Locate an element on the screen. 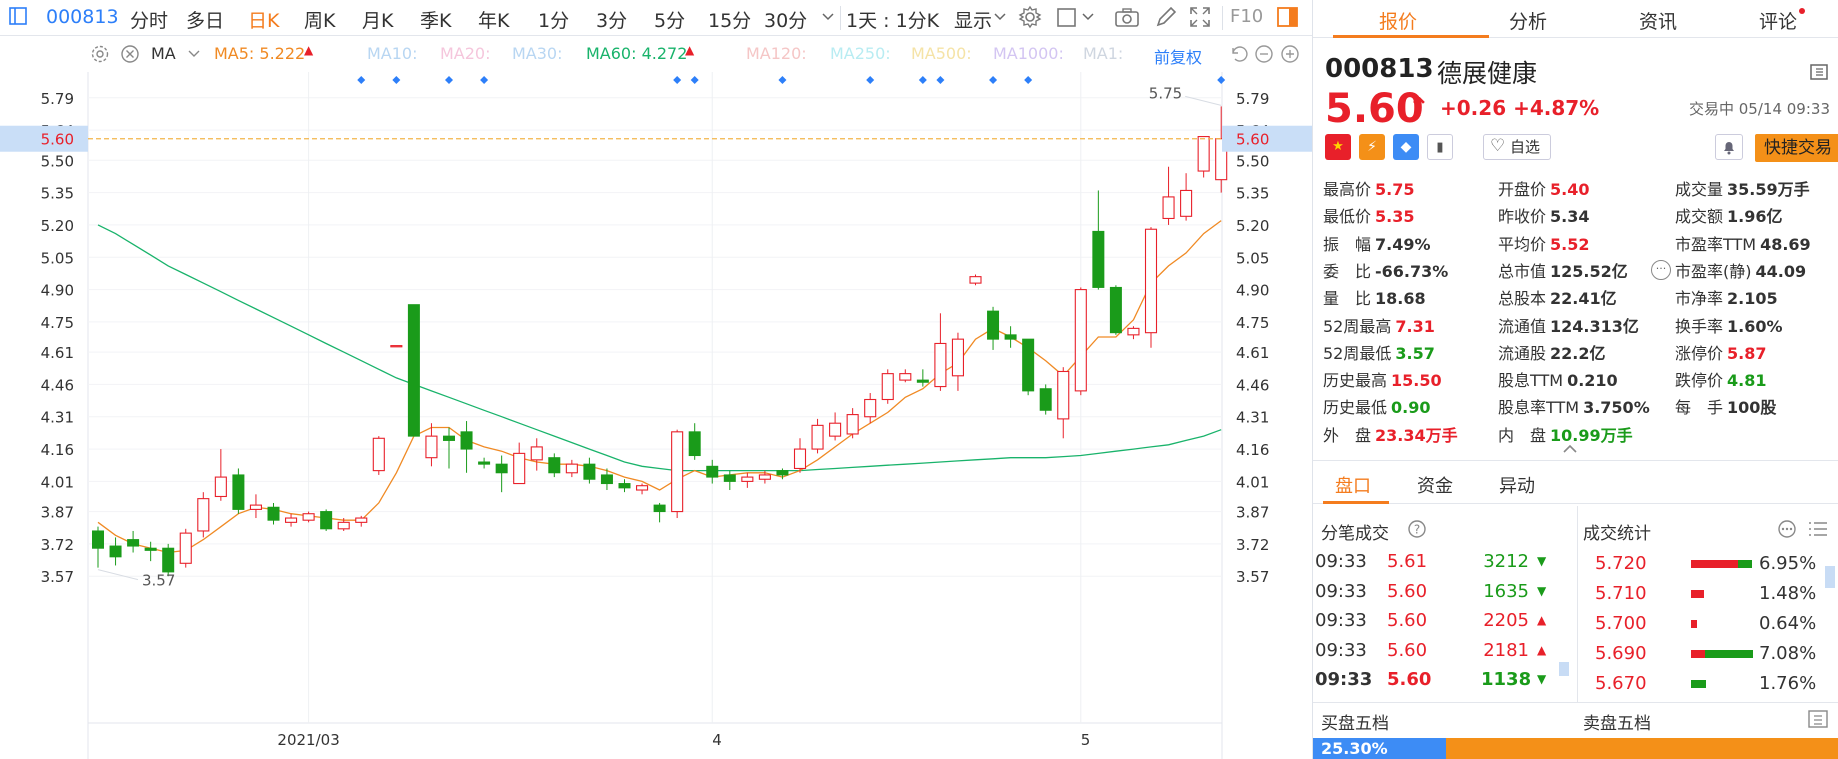 This screenshot has height=759, width=1838. zoom-out-icon is located at coordinates (1264, 54).